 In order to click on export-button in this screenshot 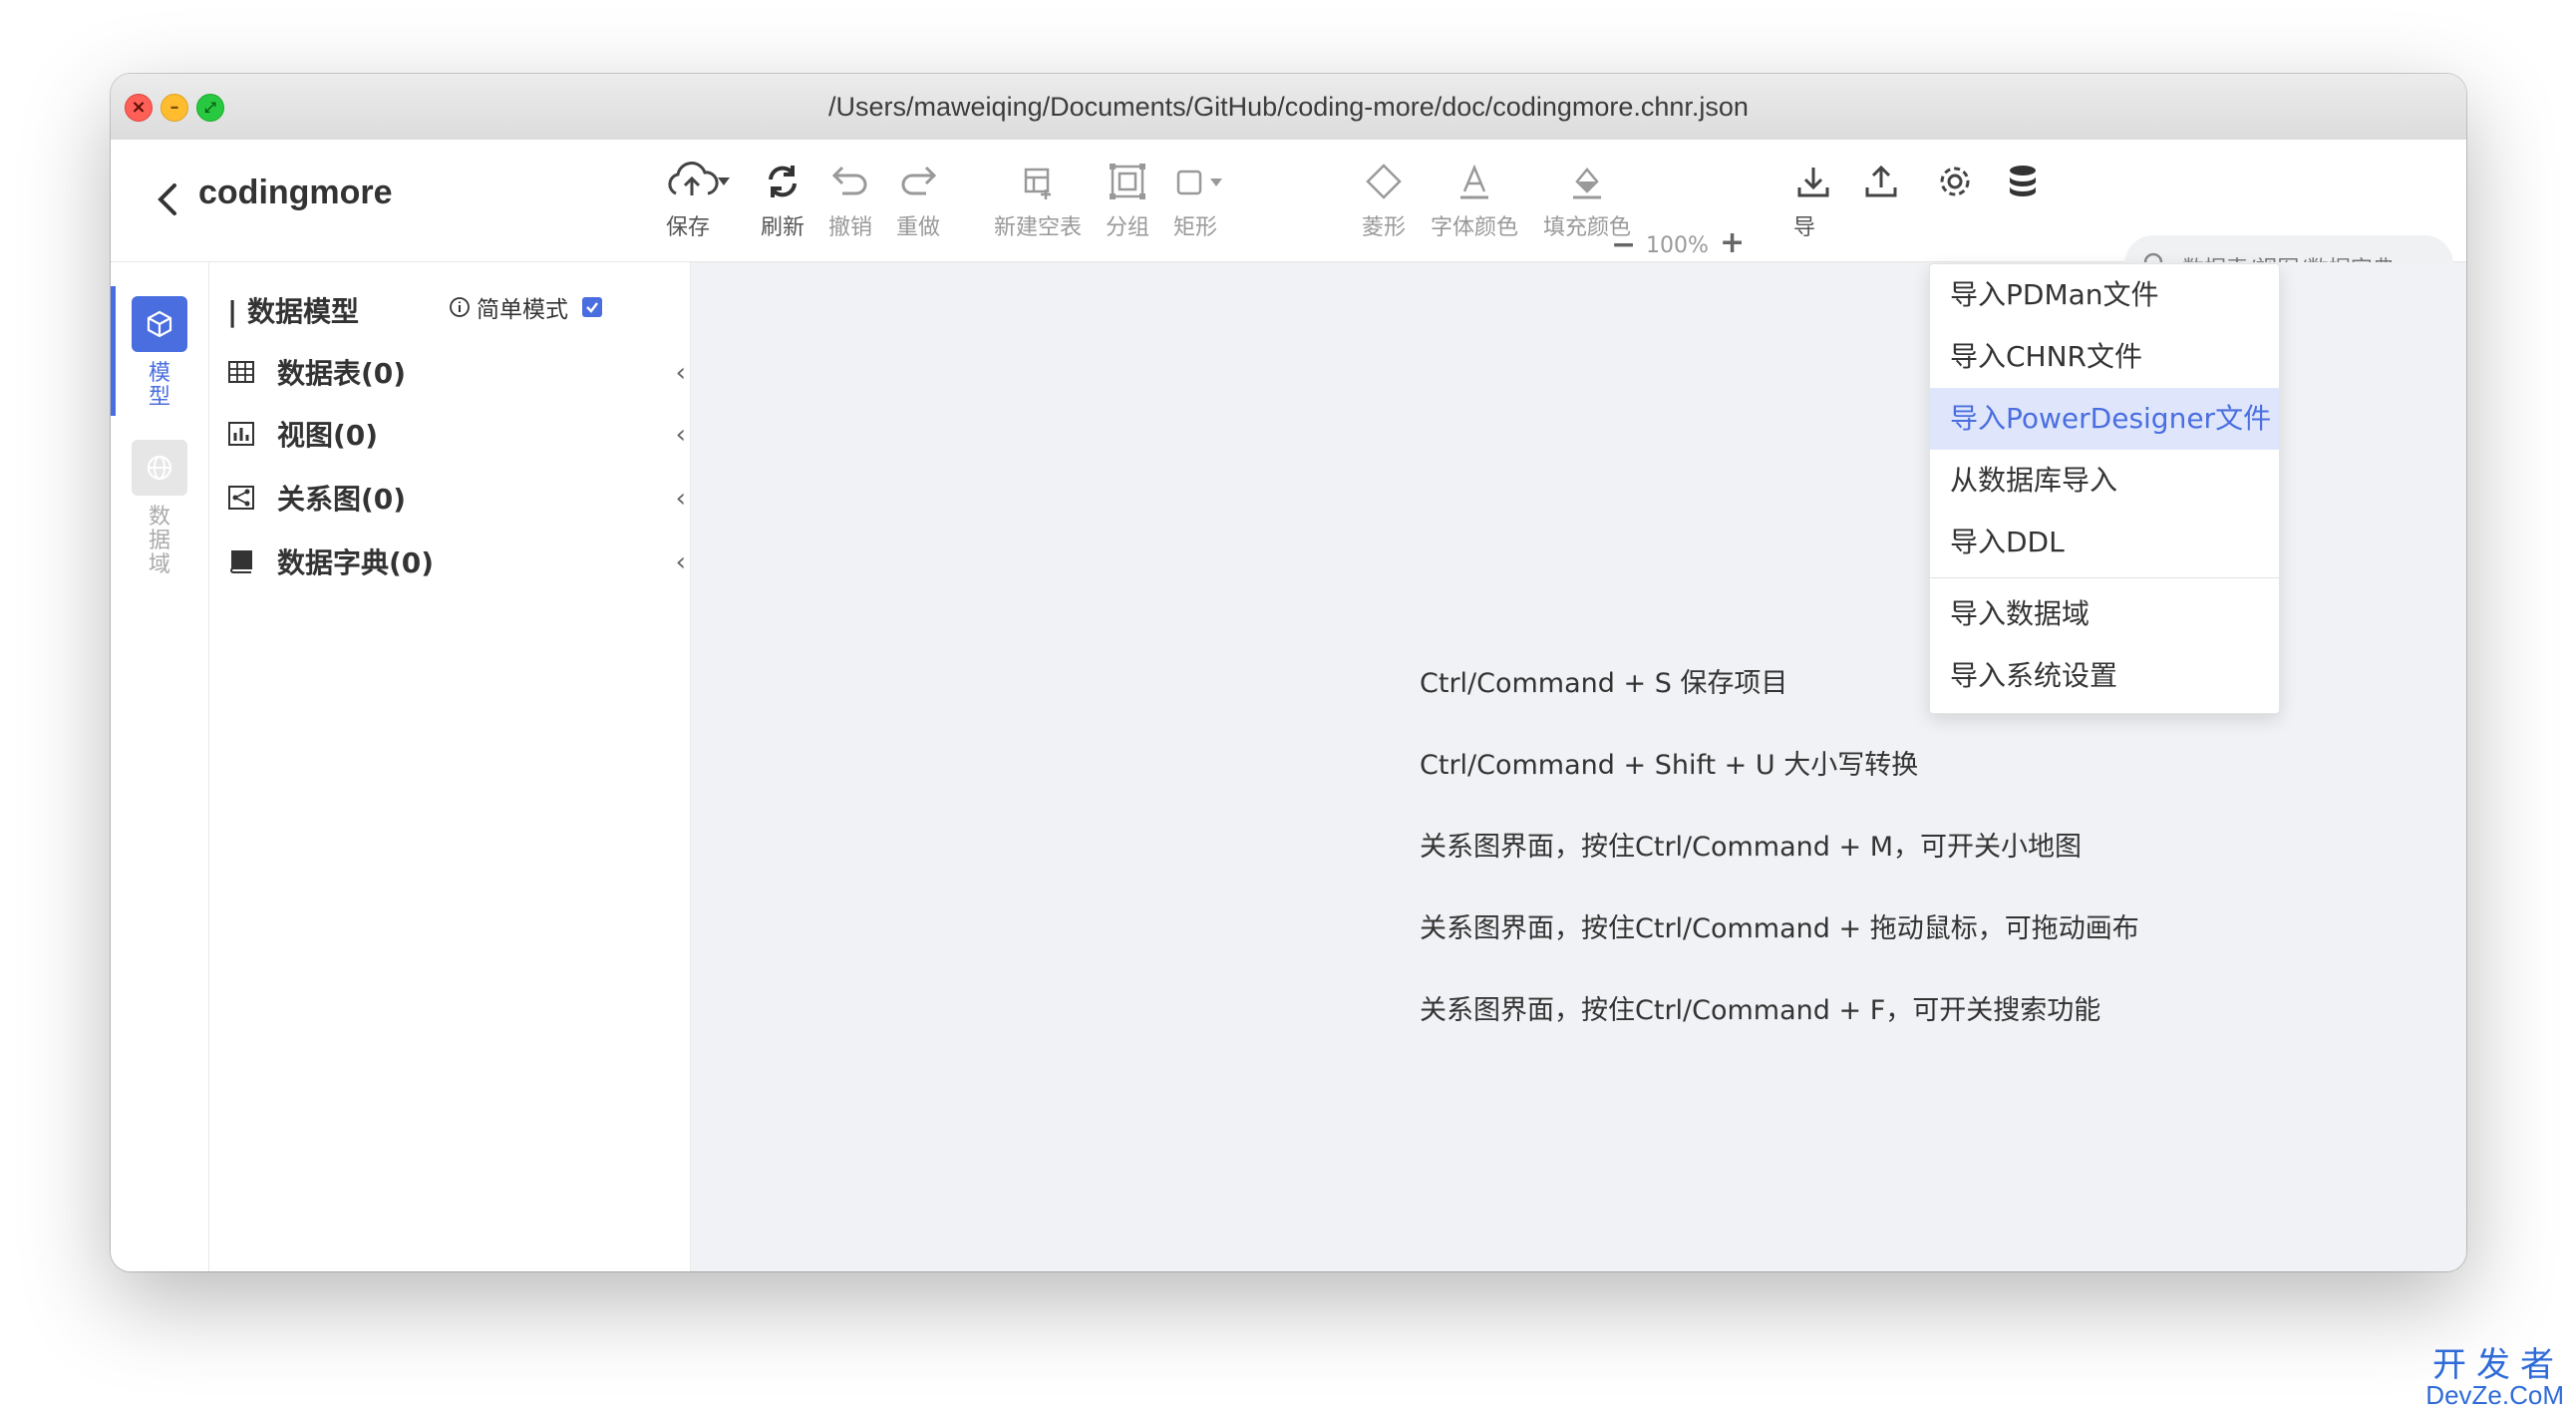, I will do `click(1881, 181)`.